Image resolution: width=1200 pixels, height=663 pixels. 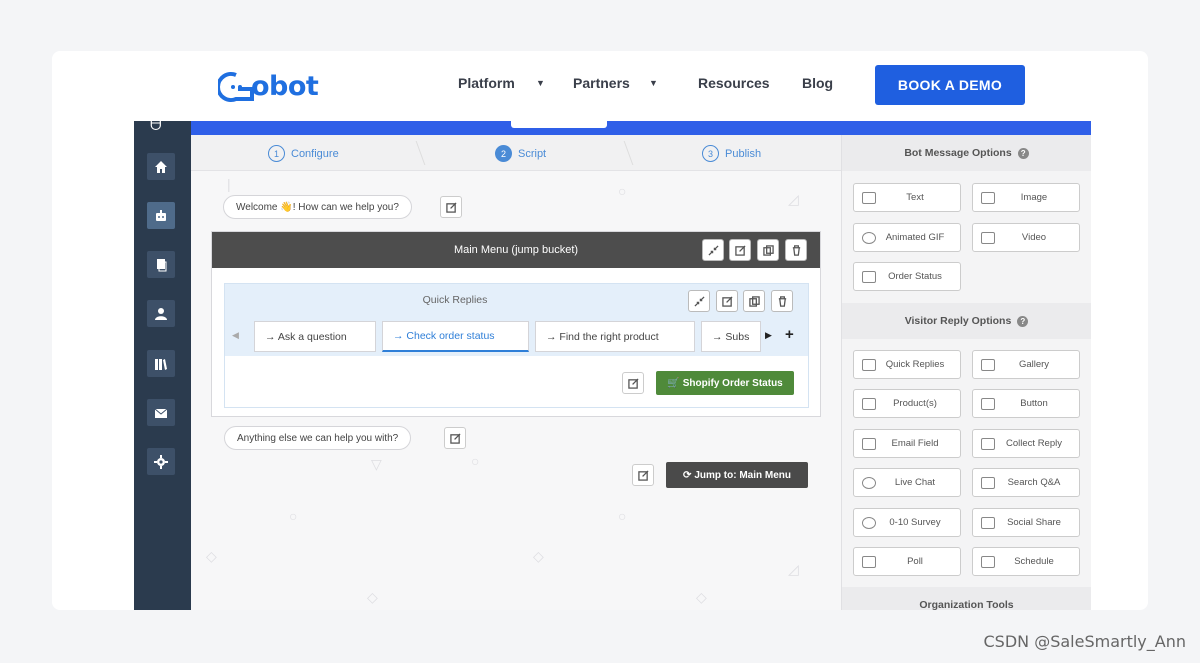 I want to click on option-label: 0-10 Survey, so click(x=915, y=522).